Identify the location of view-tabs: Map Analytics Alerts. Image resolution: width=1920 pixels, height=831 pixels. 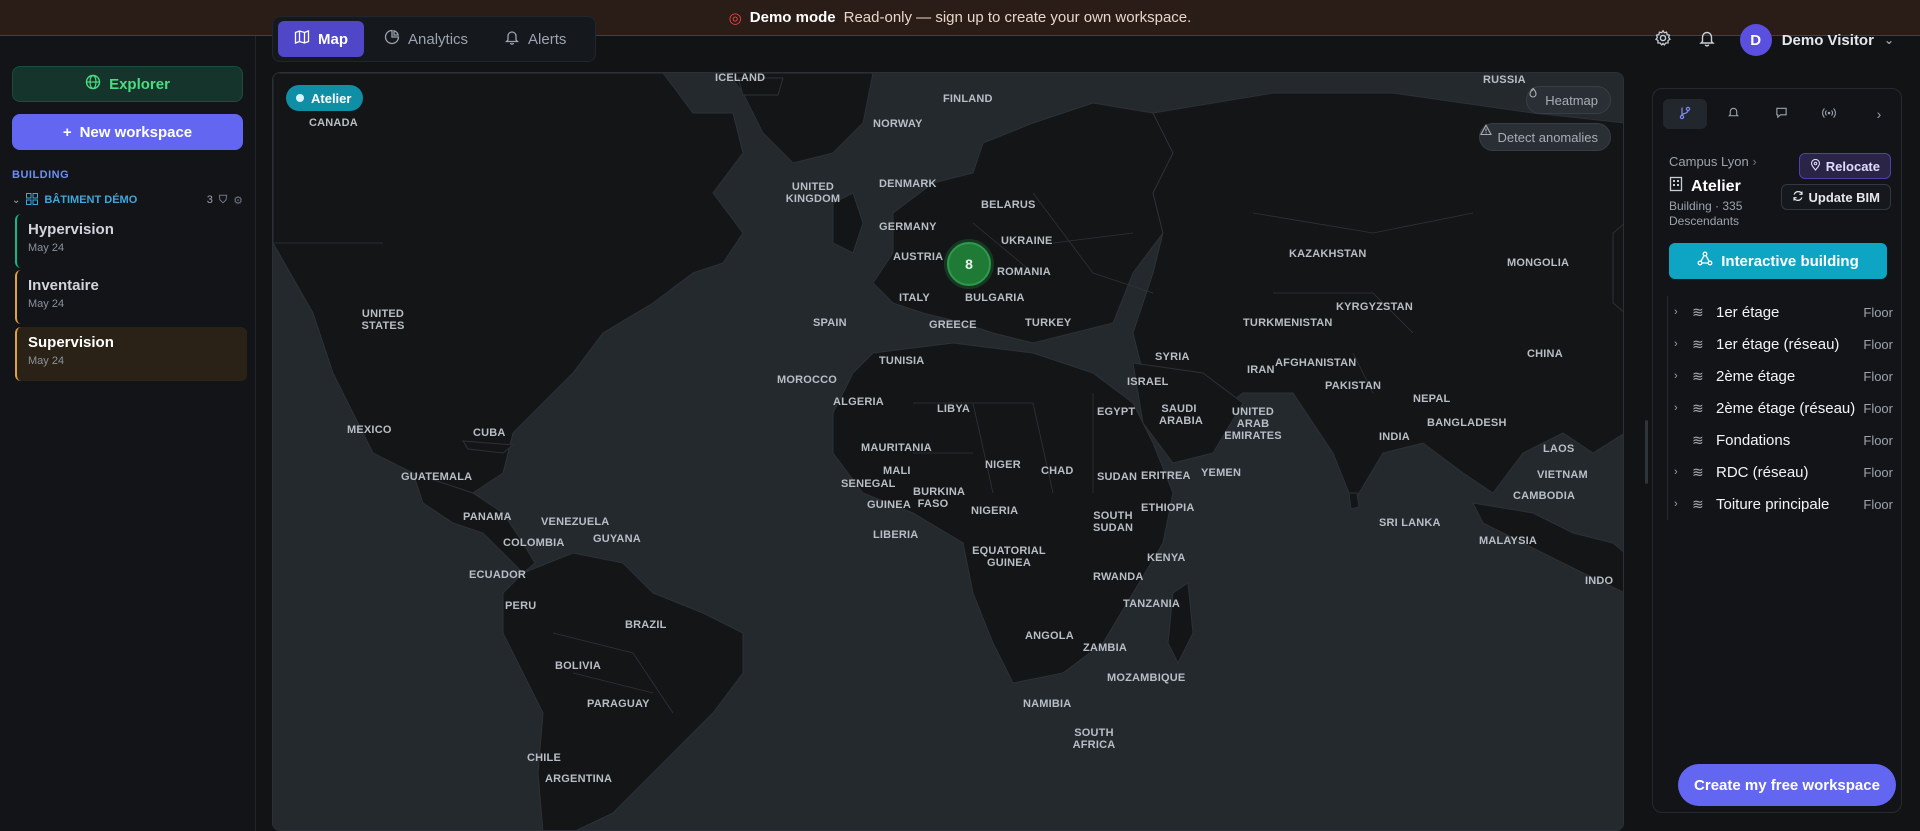
(434, 39).